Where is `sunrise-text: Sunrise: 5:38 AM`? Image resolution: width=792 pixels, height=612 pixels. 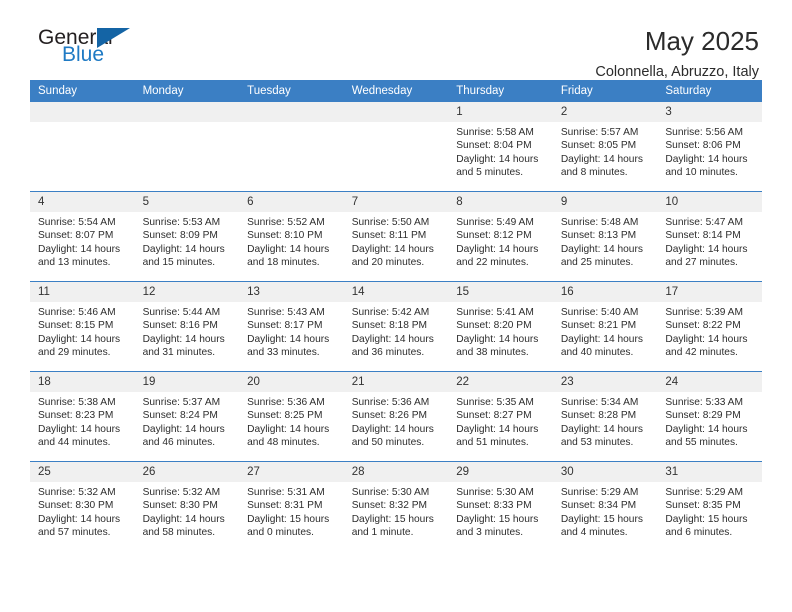
sunrise-text: Sunrise: 5:38 AM is located at coordinates (77, 402).